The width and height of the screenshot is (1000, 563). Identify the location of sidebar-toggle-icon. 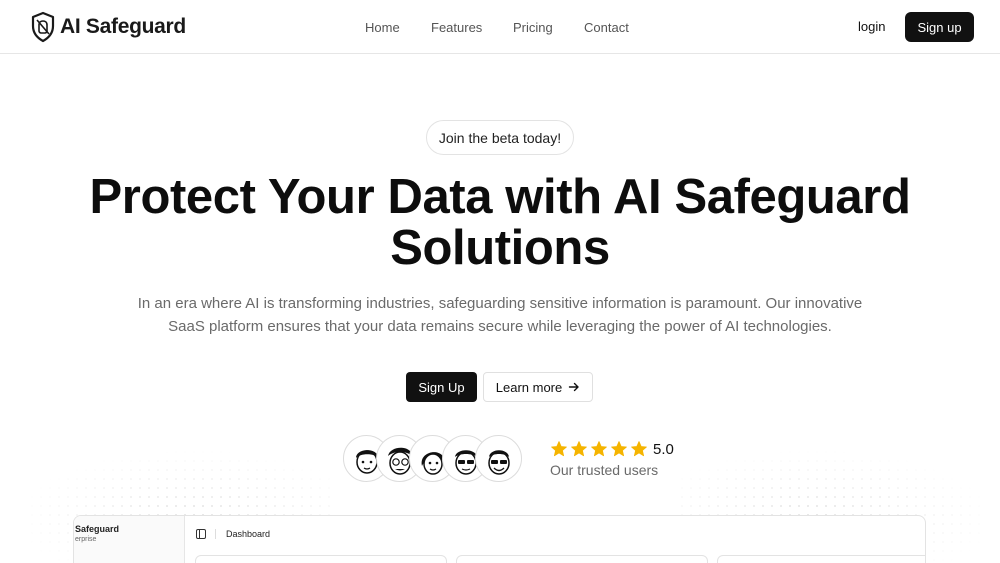
(201, 534).